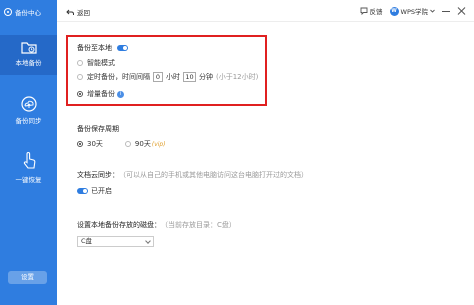 The image size is (474, 305). I want to click on hours-input: 0, so click(158, 77).